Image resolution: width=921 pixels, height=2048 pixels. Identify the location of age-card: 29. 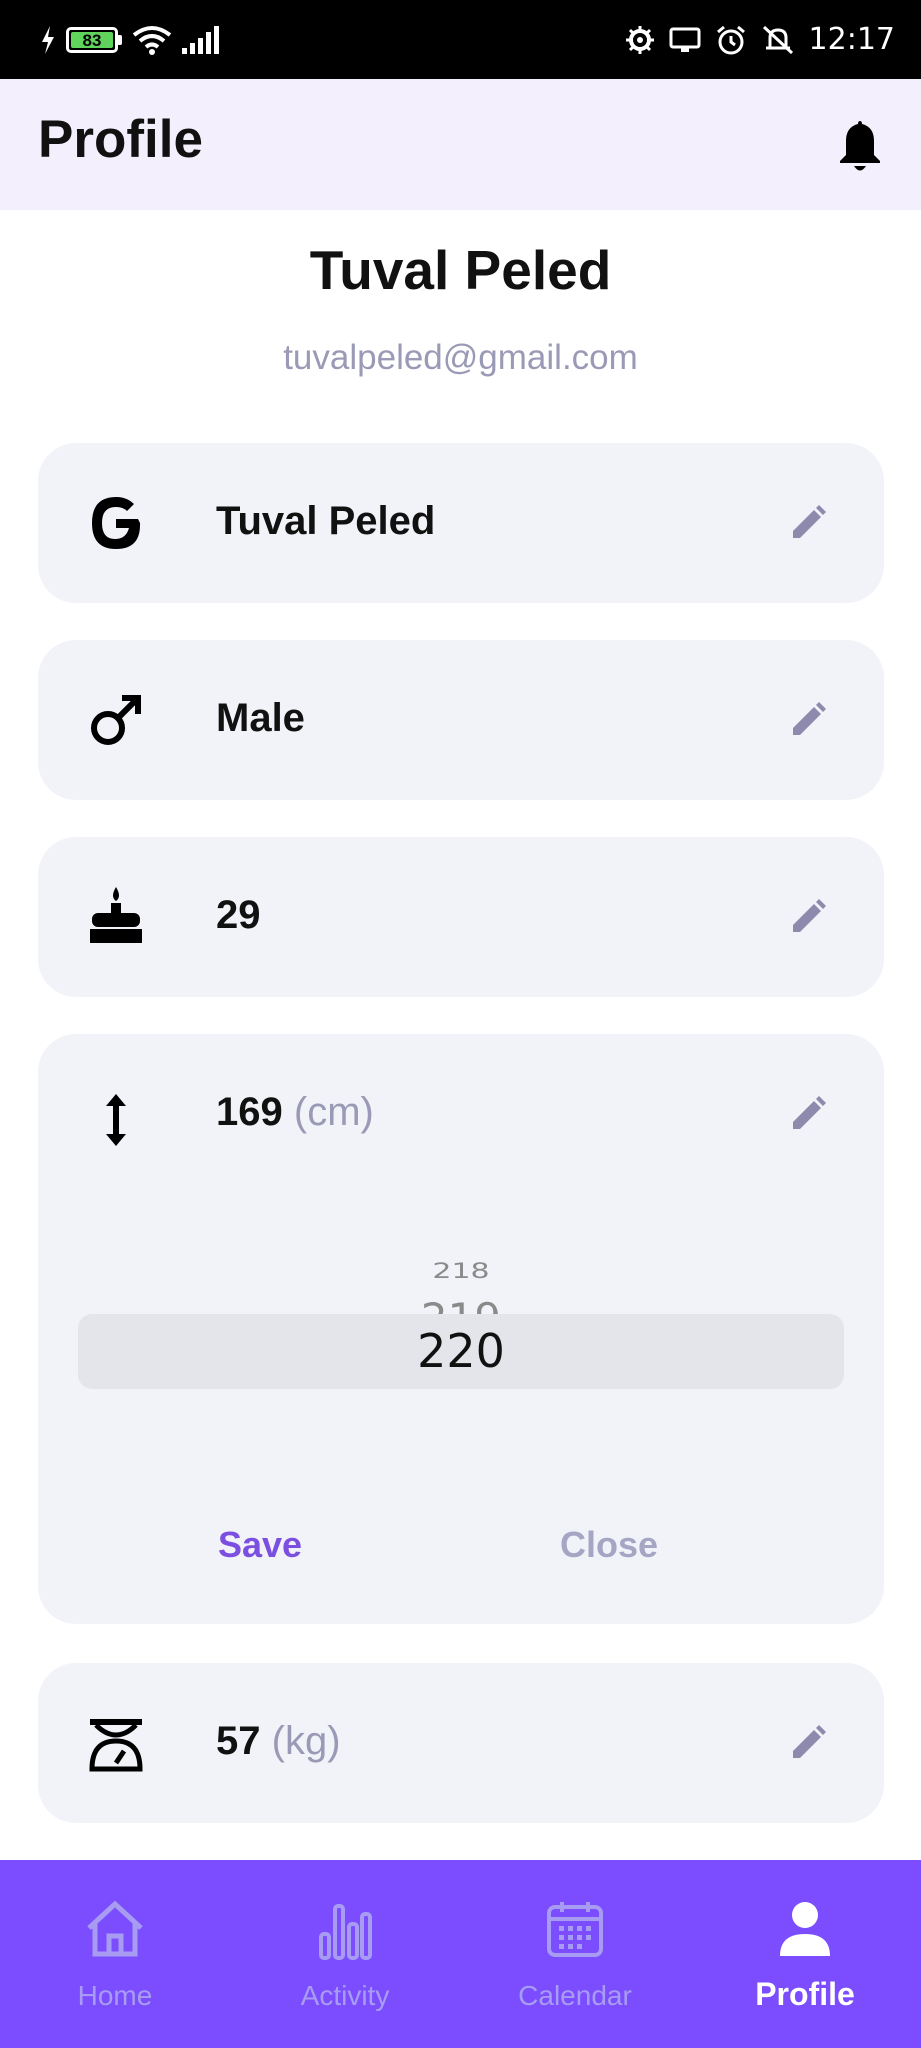
(461, 917).